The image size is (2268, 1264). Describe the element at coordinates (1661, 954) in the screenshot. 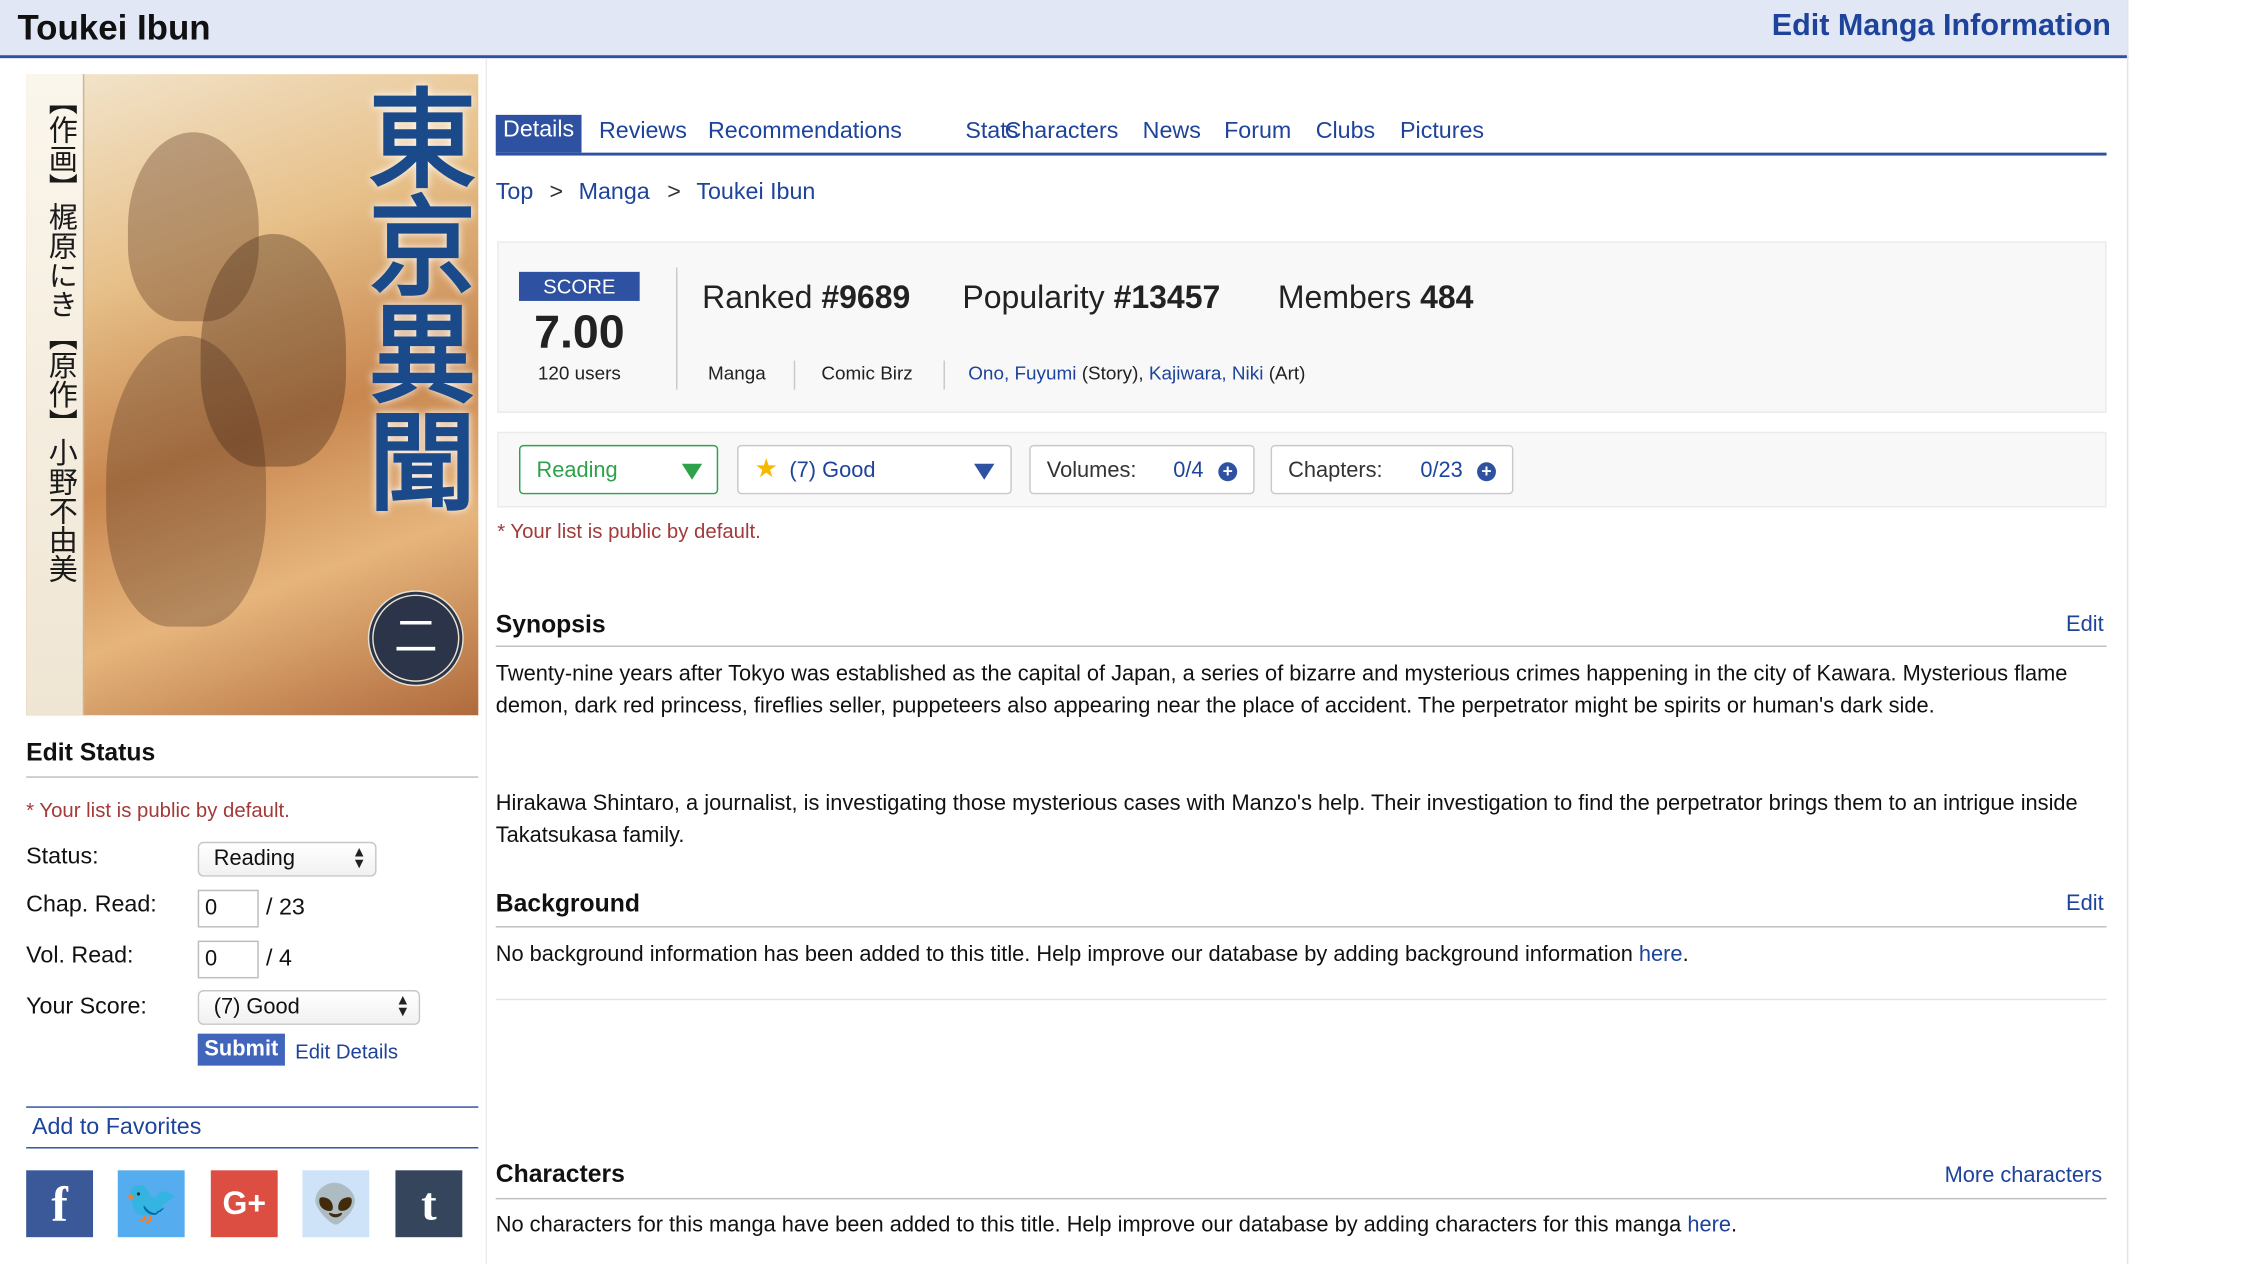

I see `background-here-link: here` at that location.